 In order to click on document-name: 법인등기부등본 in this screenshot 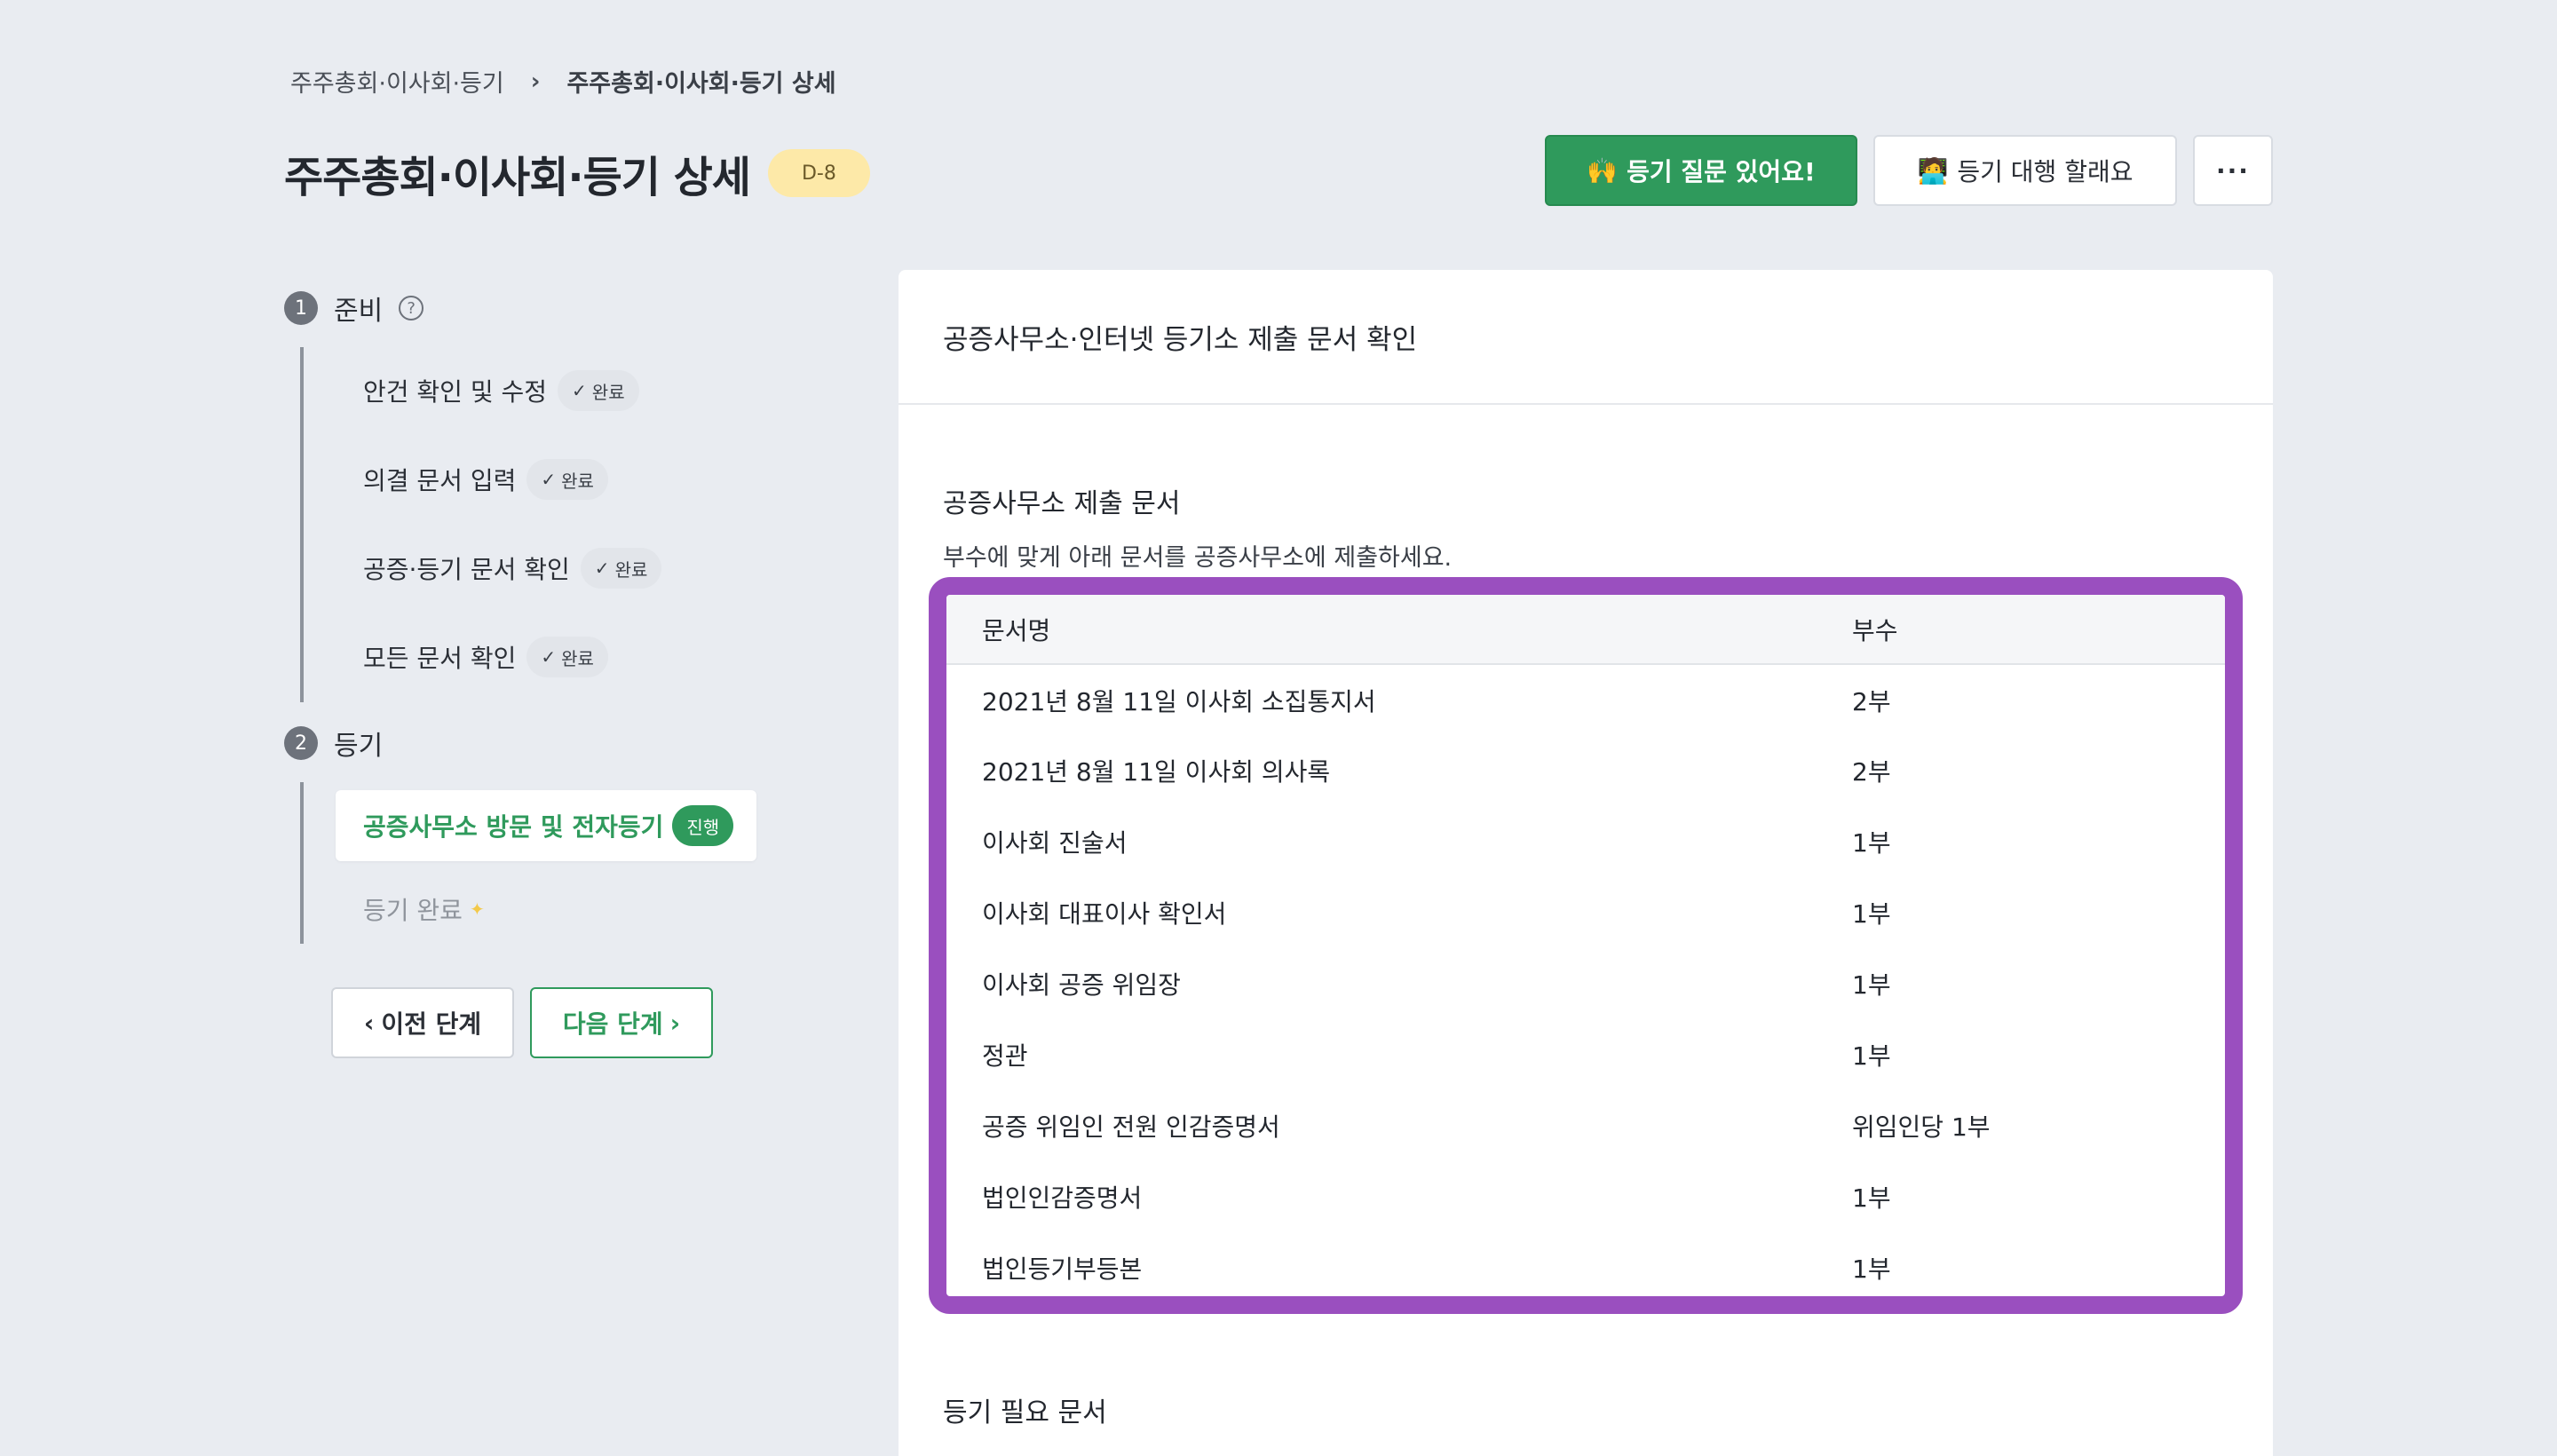, I will do `click(1062, 1269)`.